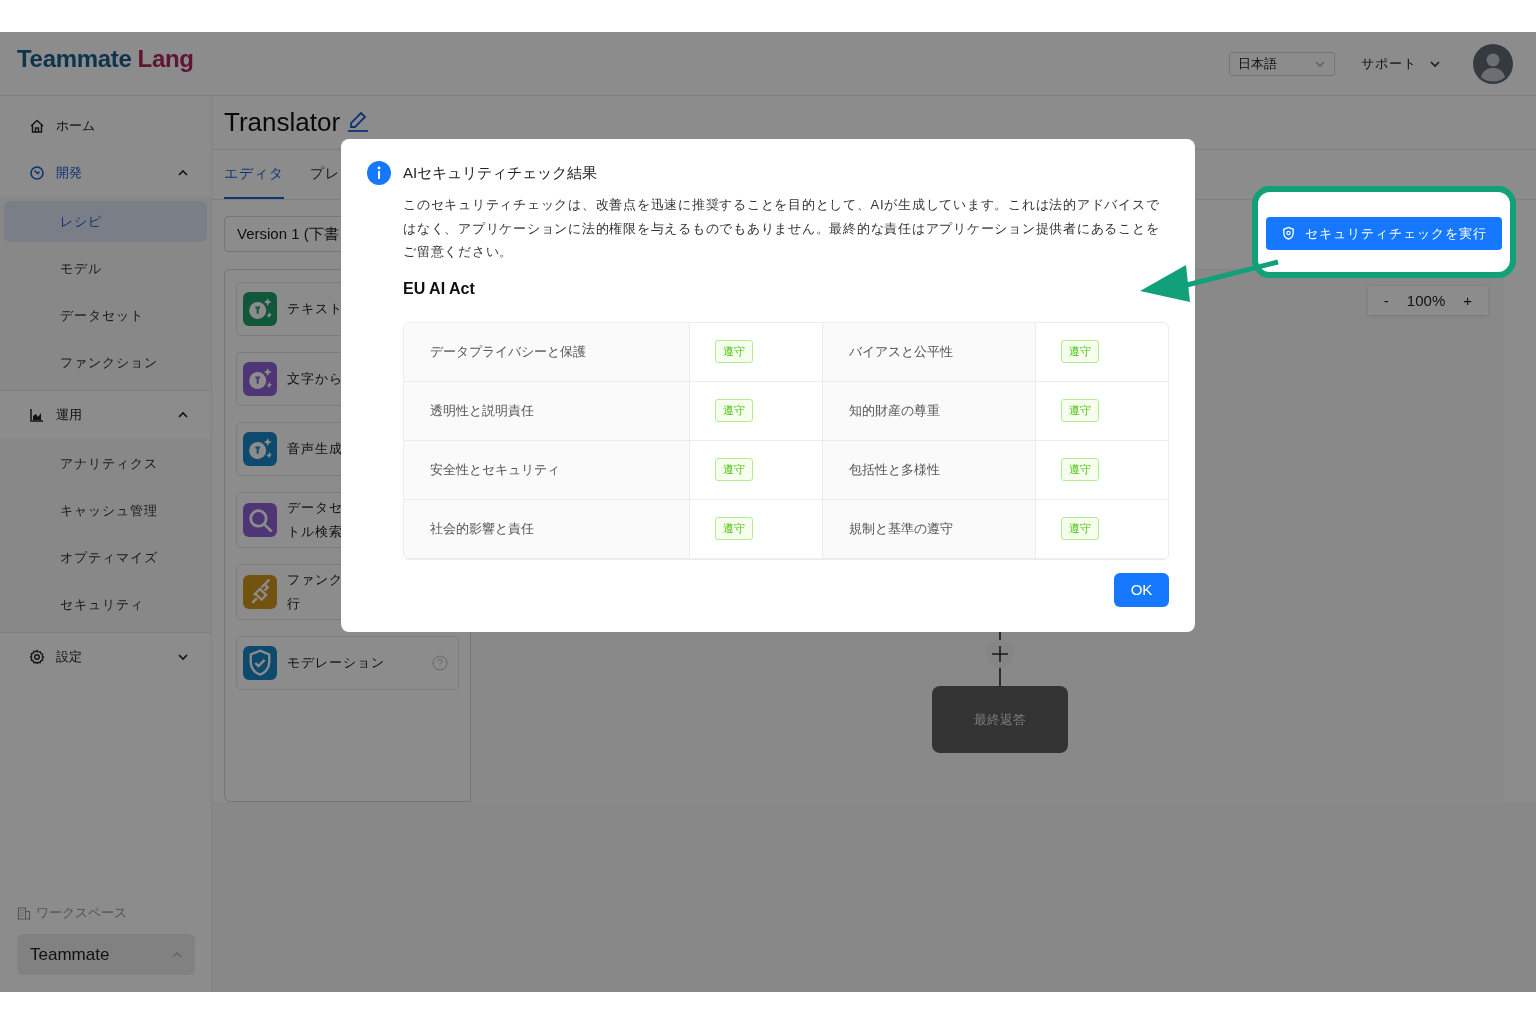 The image size is (1536, 1024). What do you see at coordinates (1426, 300) in the screenshot?
I see `zoom-level: 100%` at bounding box center [1426, 300].